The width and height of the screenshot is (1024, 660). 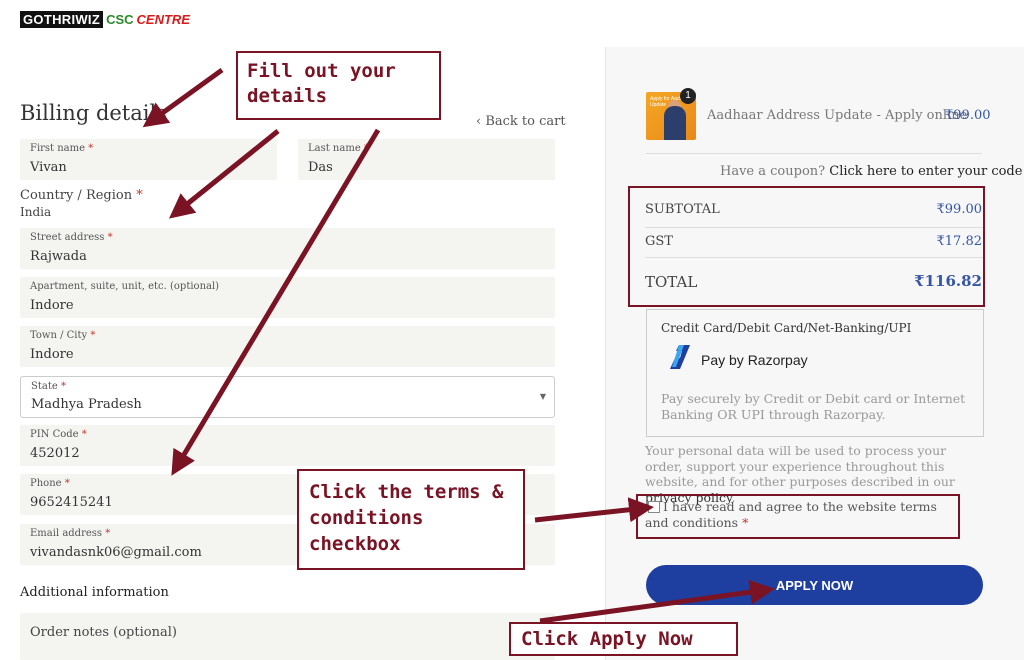 I want to click on order-notes-placeholder: Order notes (optional), so click(x=103, y=632).